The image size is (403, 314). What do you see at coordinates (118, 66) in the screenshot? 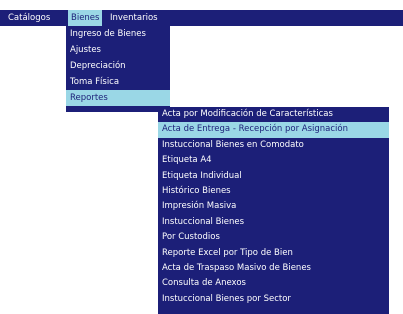
I see `menu-item-depreciacion: Depreciación` at bounding box center [118, 66].